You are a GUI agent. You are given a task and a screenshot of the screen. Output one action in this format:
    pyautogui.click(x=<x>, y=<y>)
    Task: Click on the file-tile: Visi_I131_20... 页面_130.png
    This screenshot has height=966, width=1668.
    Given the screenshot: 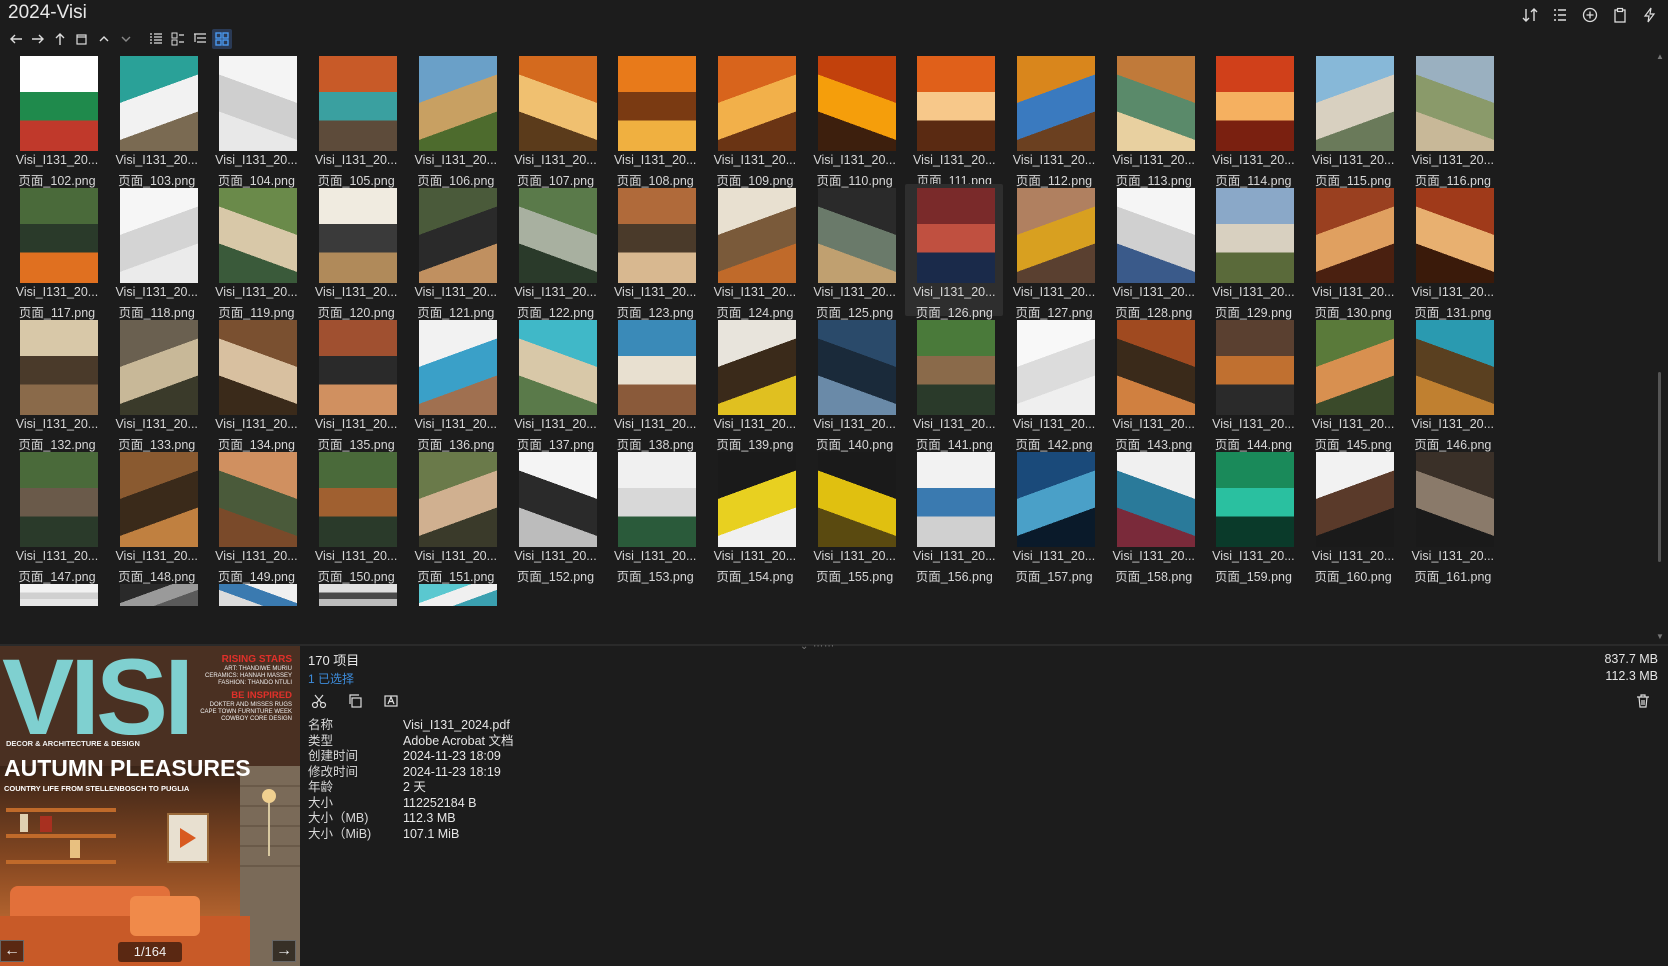 What is the action you would take?
    pyautogui.click(x=1353, y=252)
    